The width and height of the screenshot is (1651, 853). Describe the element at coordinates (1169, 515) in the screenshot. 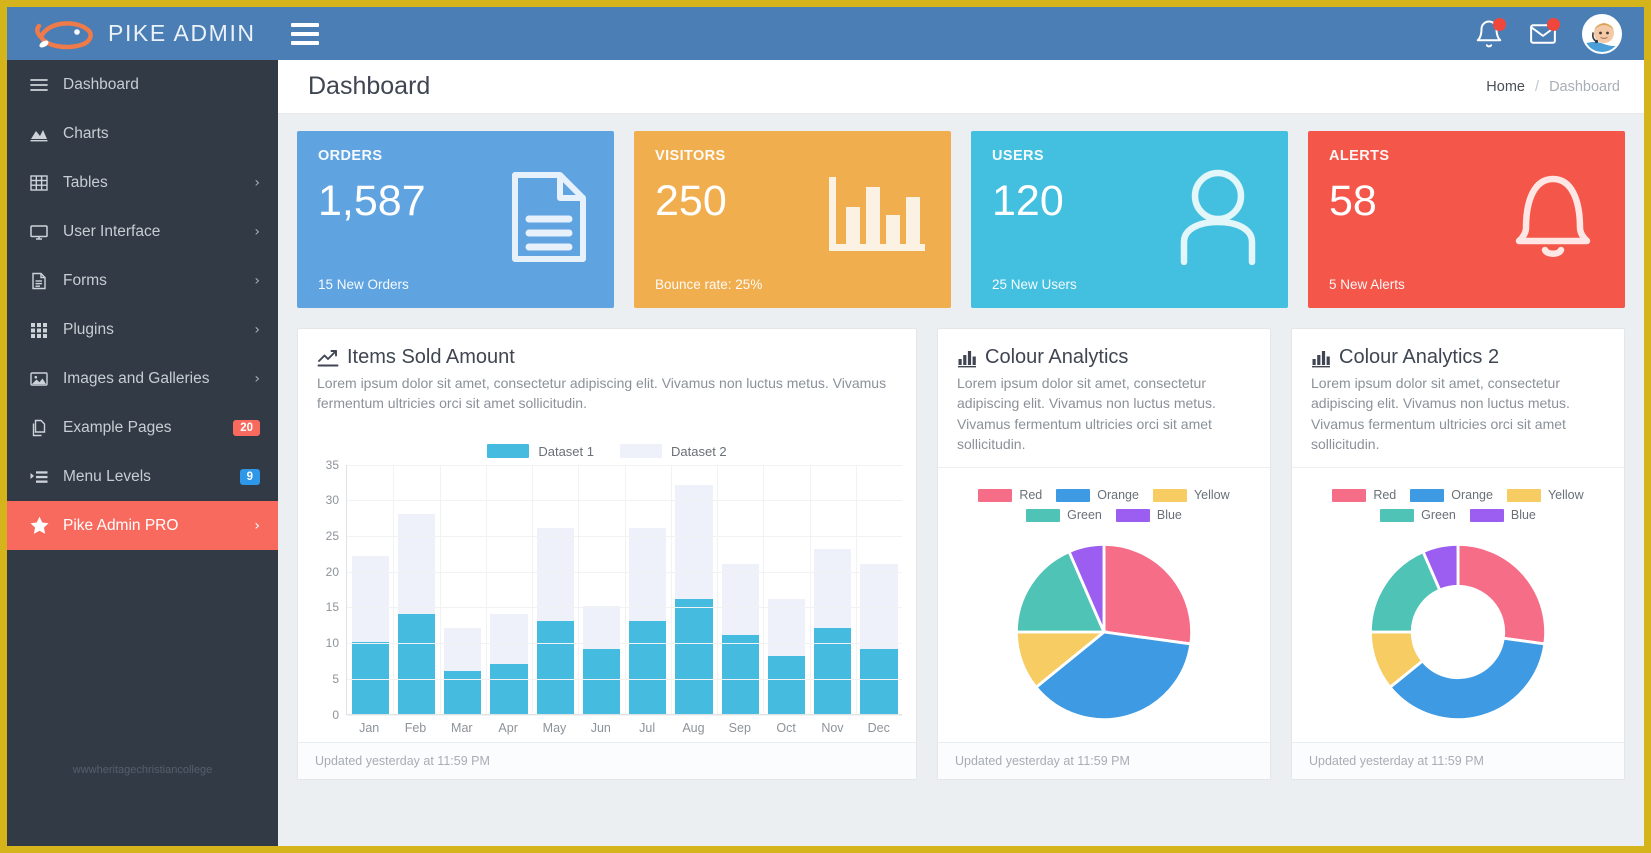

I see `legend-label: Blue` at that location.